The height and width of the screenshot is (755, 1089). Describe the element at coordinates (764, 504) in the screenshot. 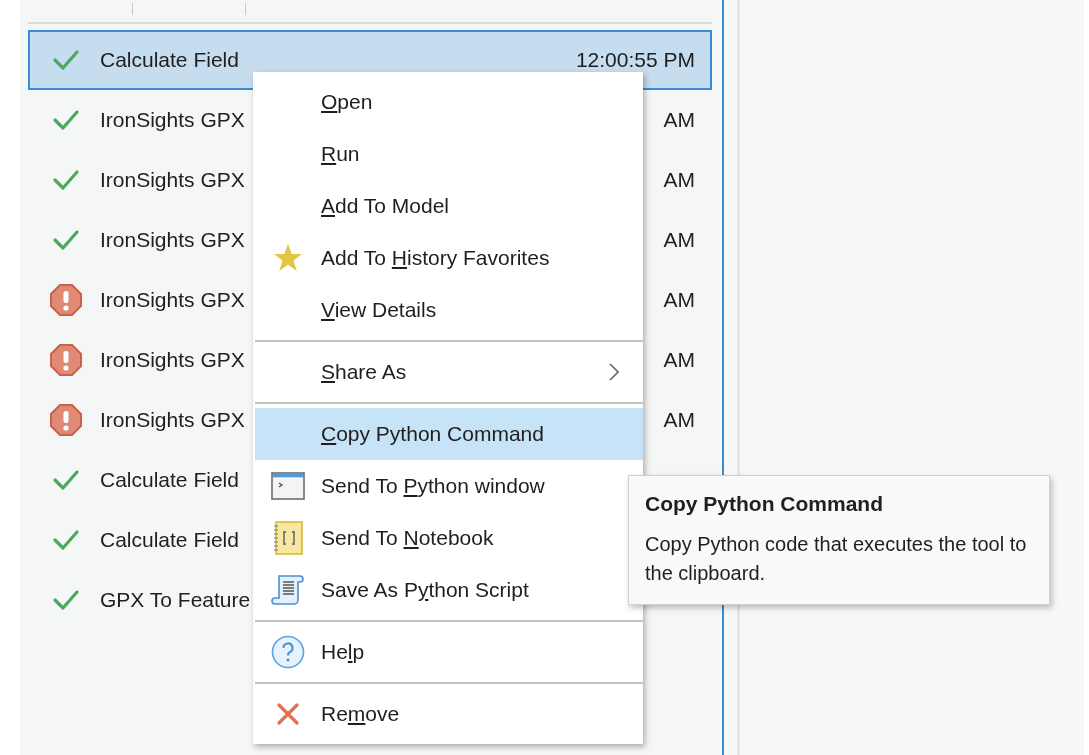

I see `tooltip-title: Copy Python Command` at that location.